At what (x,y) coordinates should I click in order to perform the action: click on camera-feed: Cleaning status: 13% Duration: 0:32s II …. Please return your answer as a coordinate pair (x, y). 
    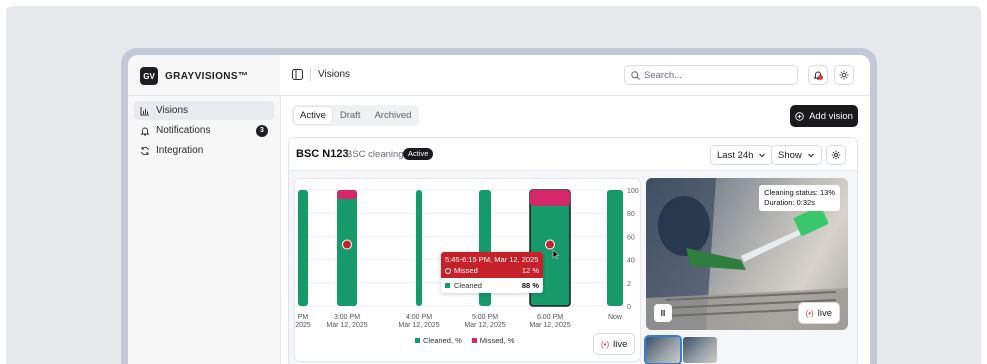
    Looking at the image, I should click on (747, 254).